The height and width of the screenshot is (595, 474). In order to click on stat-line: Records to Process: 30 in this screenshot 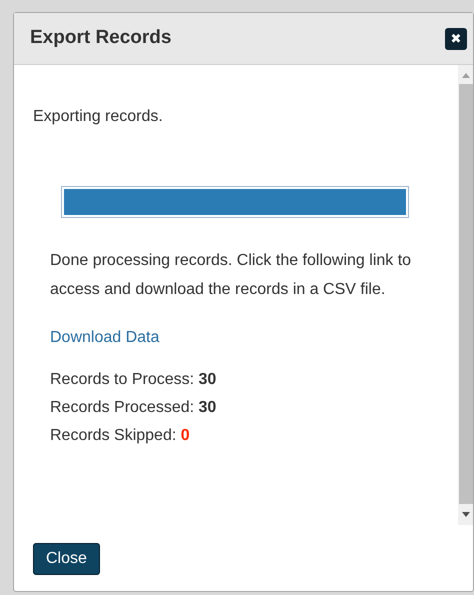, I will do `click(134, 380)`.